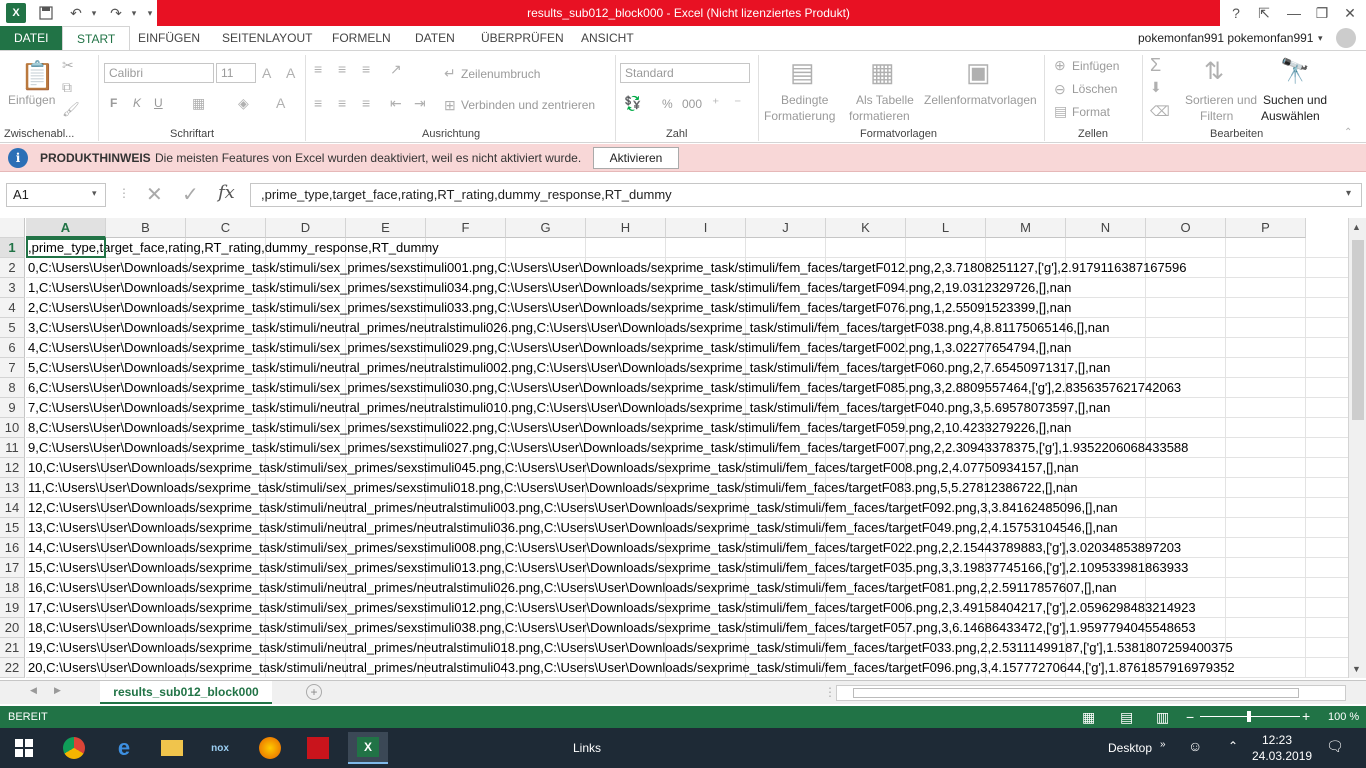 The image size is (1366, 768). Describe the element at coordinates (124, 748) in the screenshot. I see `edge-icon: e` at that location.